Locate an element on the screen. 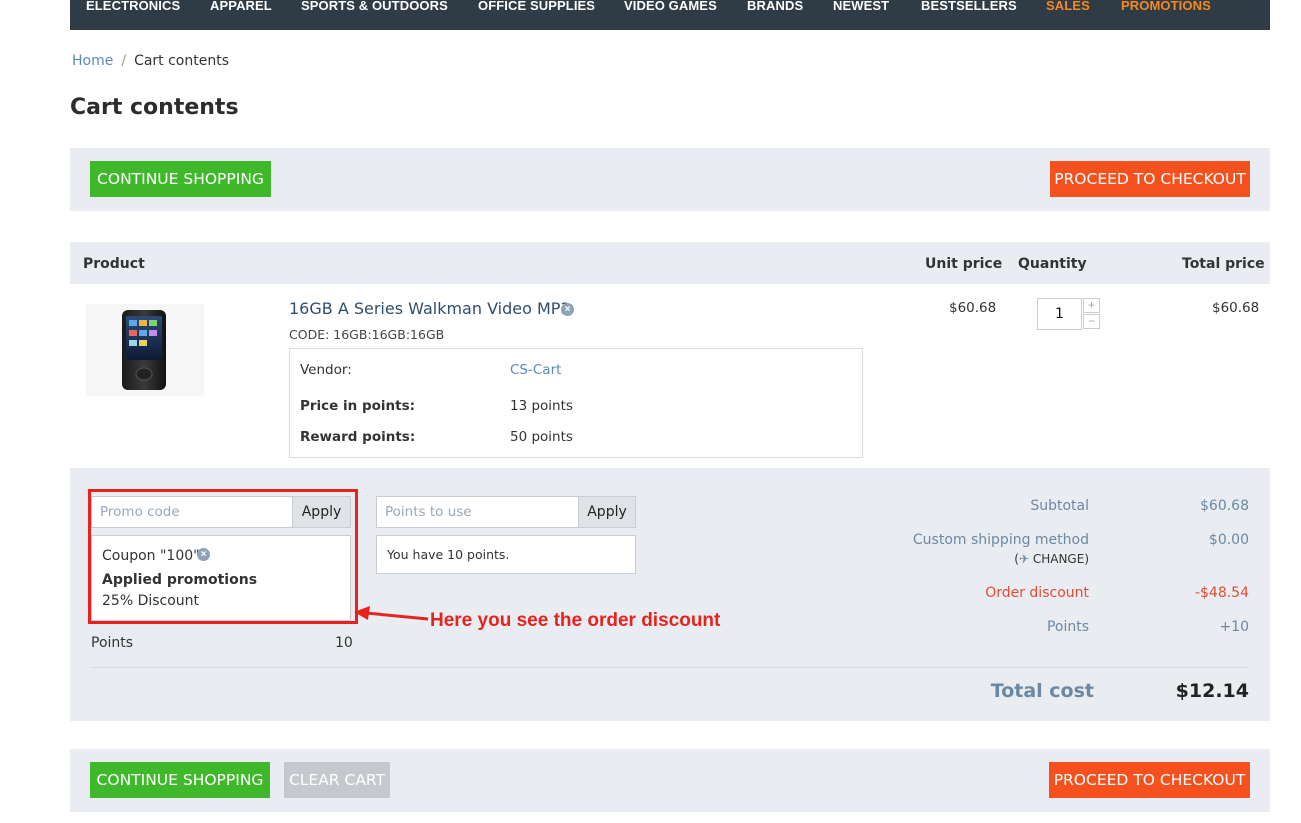 This screenshot has width=1301, height=823. price-in-points-label: Price in points: is located at coordinates (358, 406).